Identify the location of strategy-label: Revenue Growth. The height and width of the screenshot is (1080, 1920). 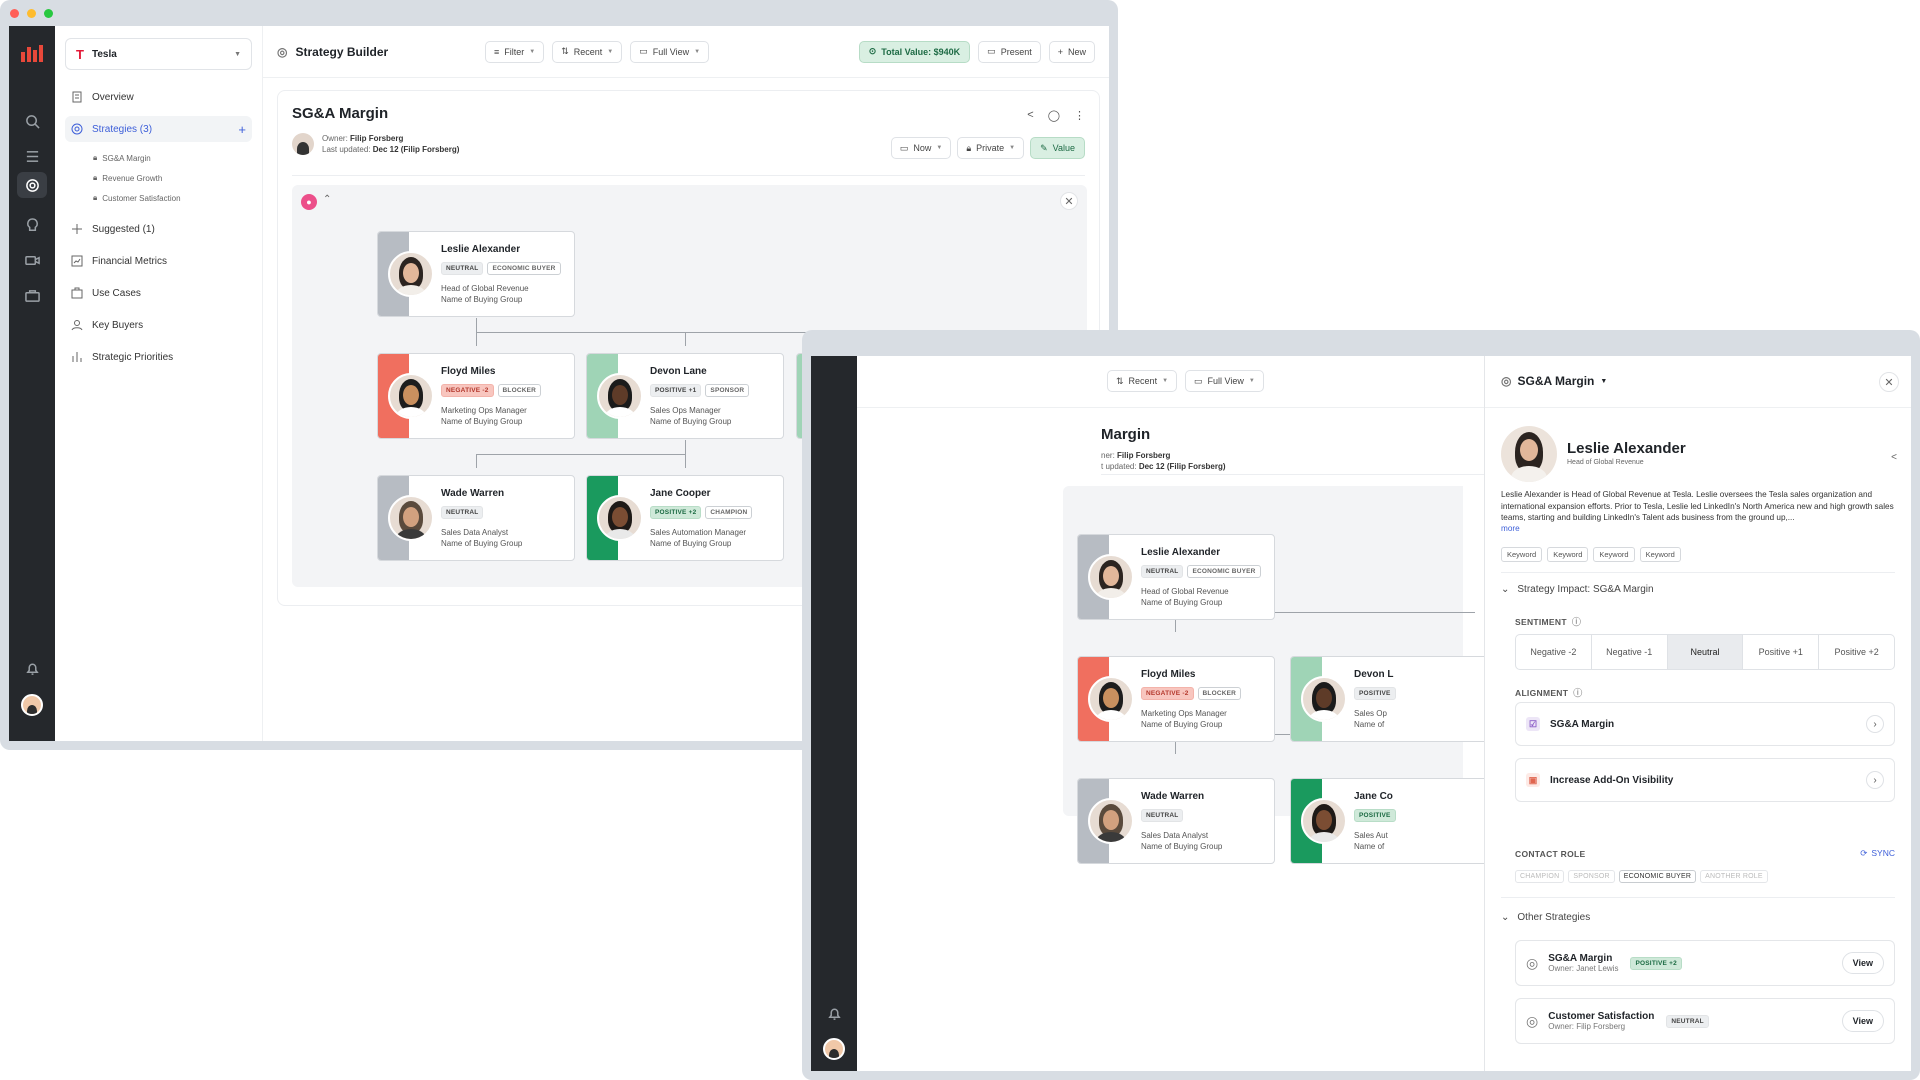
(132, 178).